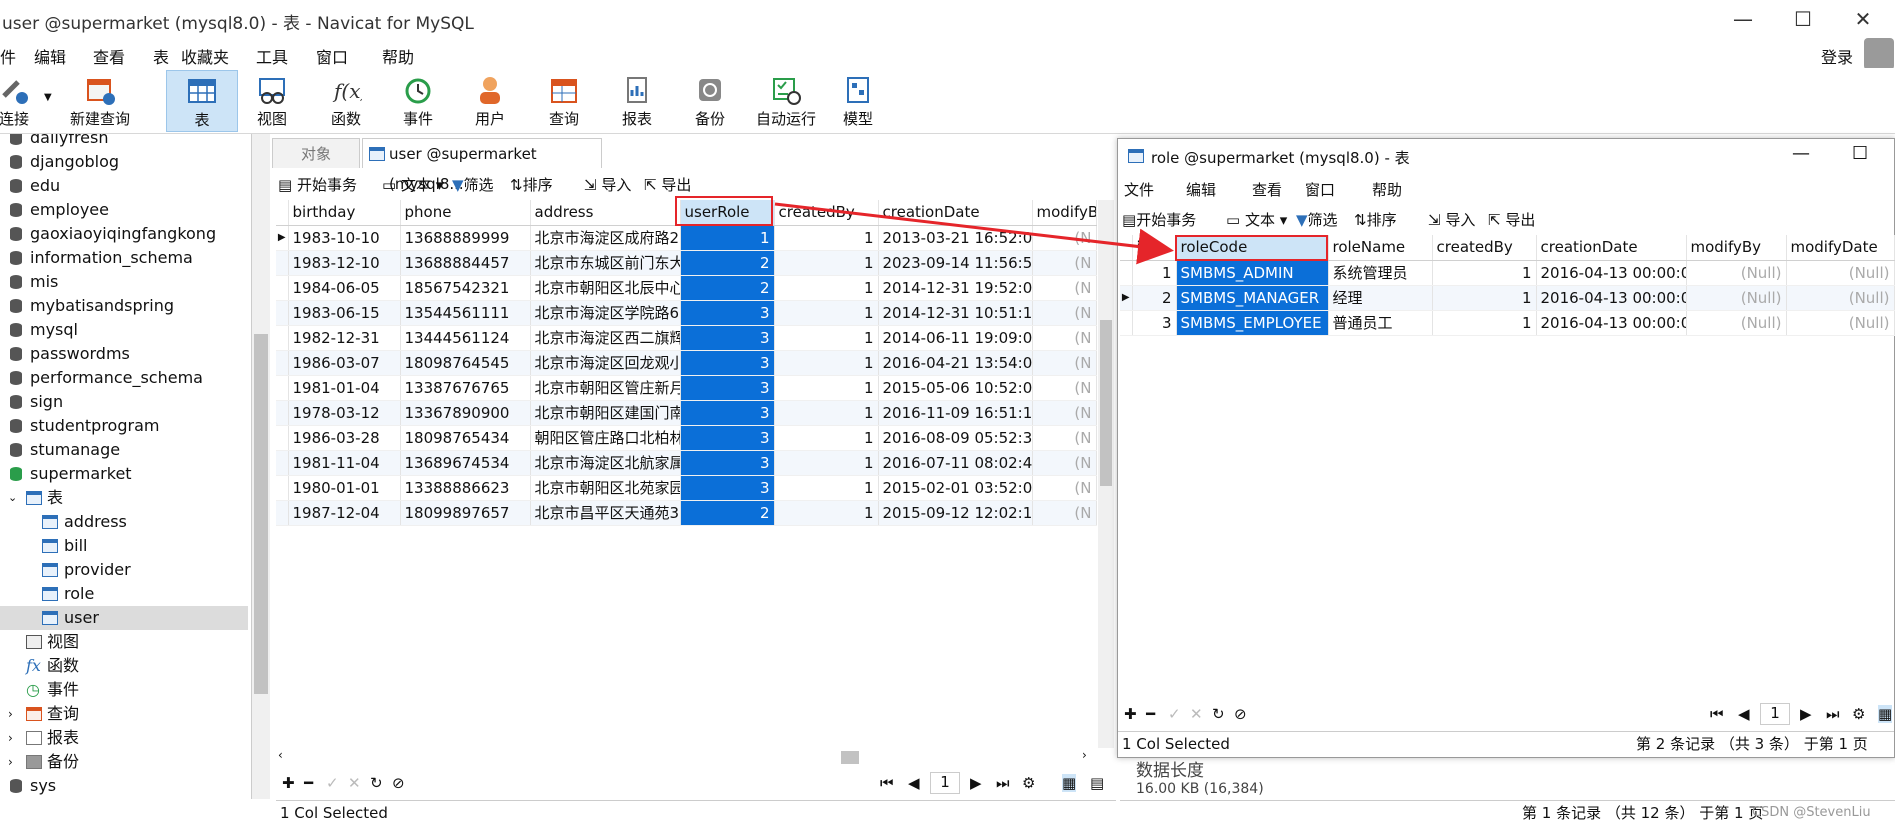 Image resolution: width=1895 pixels, height=827 pixels. Describe the element at coordinates (974, 233) in the screenshot. I see `annotation-arrow` at that location.